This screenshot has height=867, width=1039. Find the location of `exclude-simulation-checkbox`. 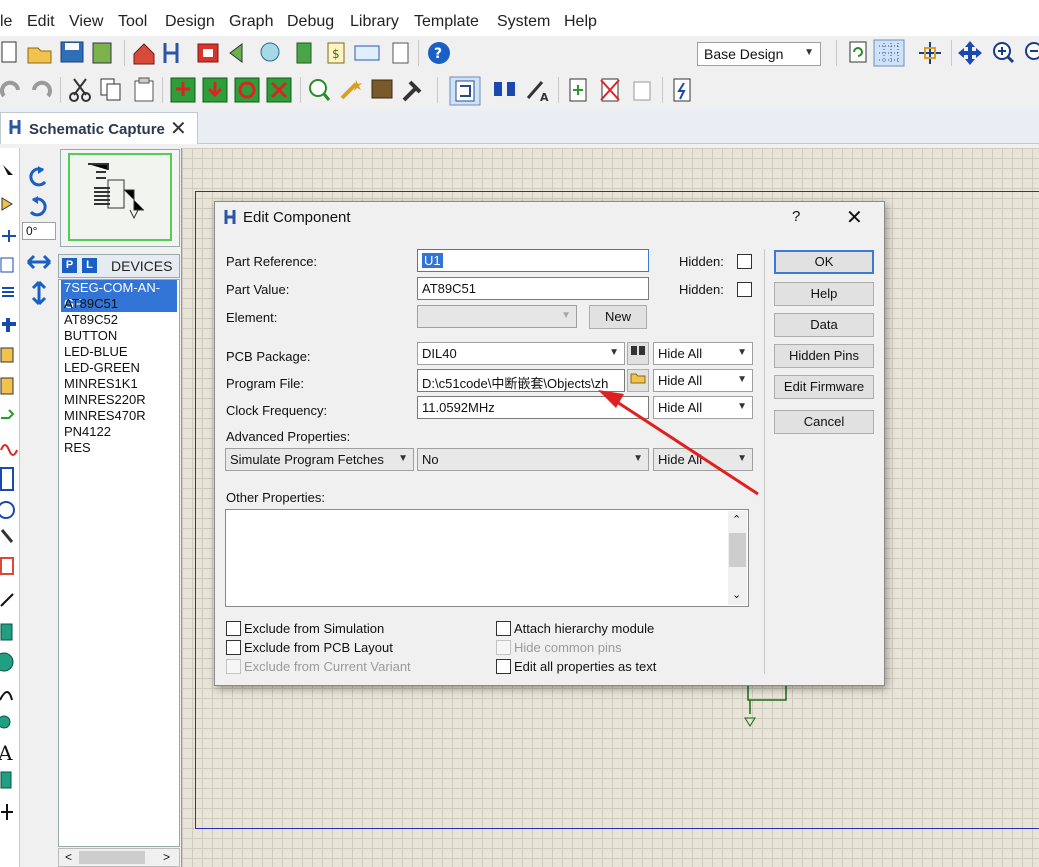

exclude-simulation-checkbox is located at coordinates (233, 628).